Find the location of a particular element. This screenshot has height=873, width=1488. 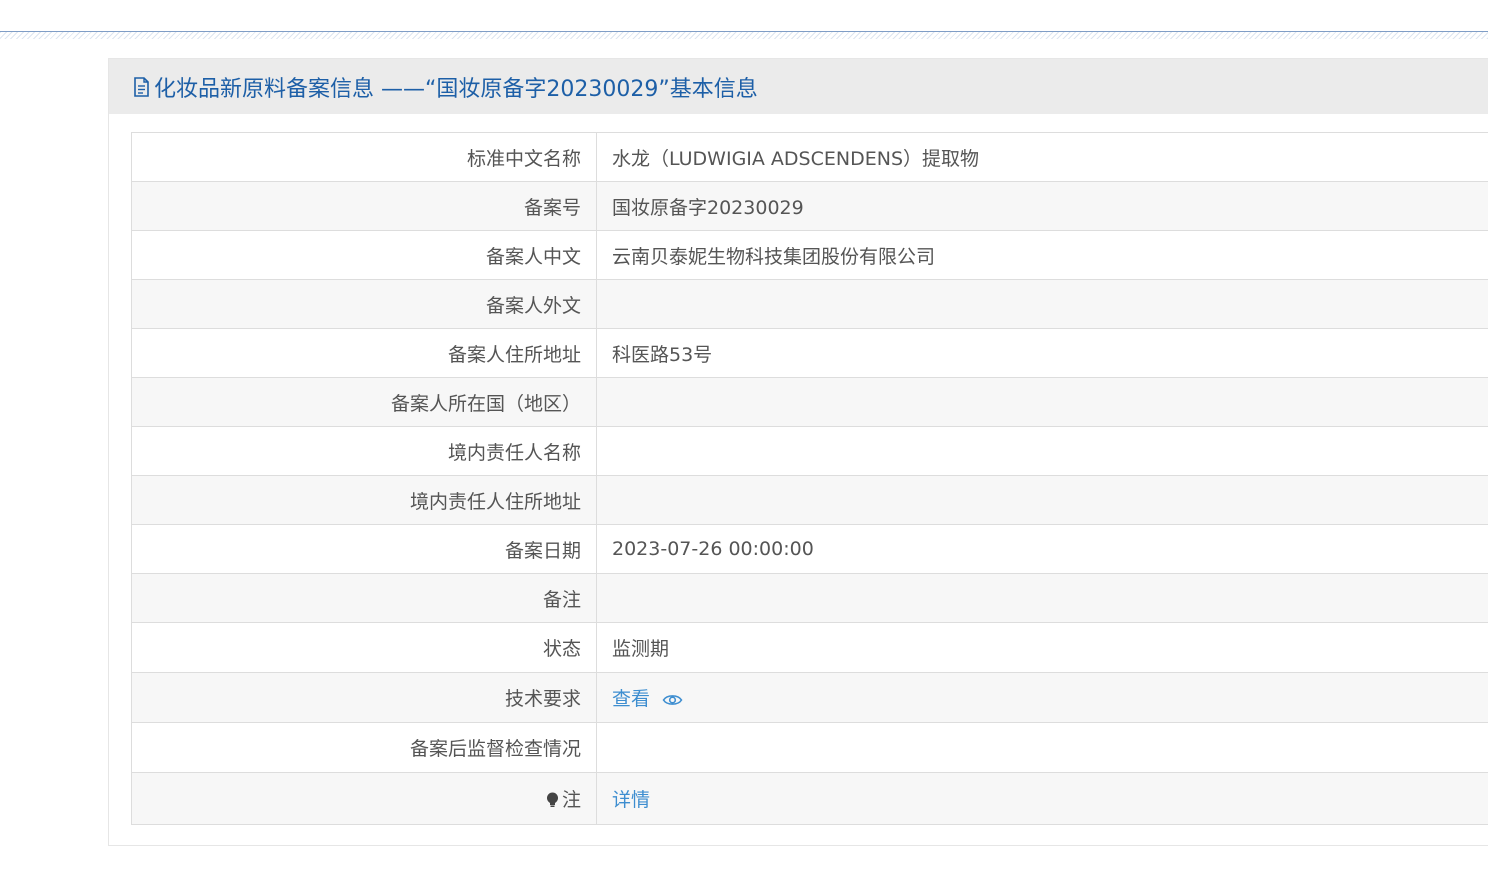

row-label: 备案人住所地址 is located at coordinates (364, 353).